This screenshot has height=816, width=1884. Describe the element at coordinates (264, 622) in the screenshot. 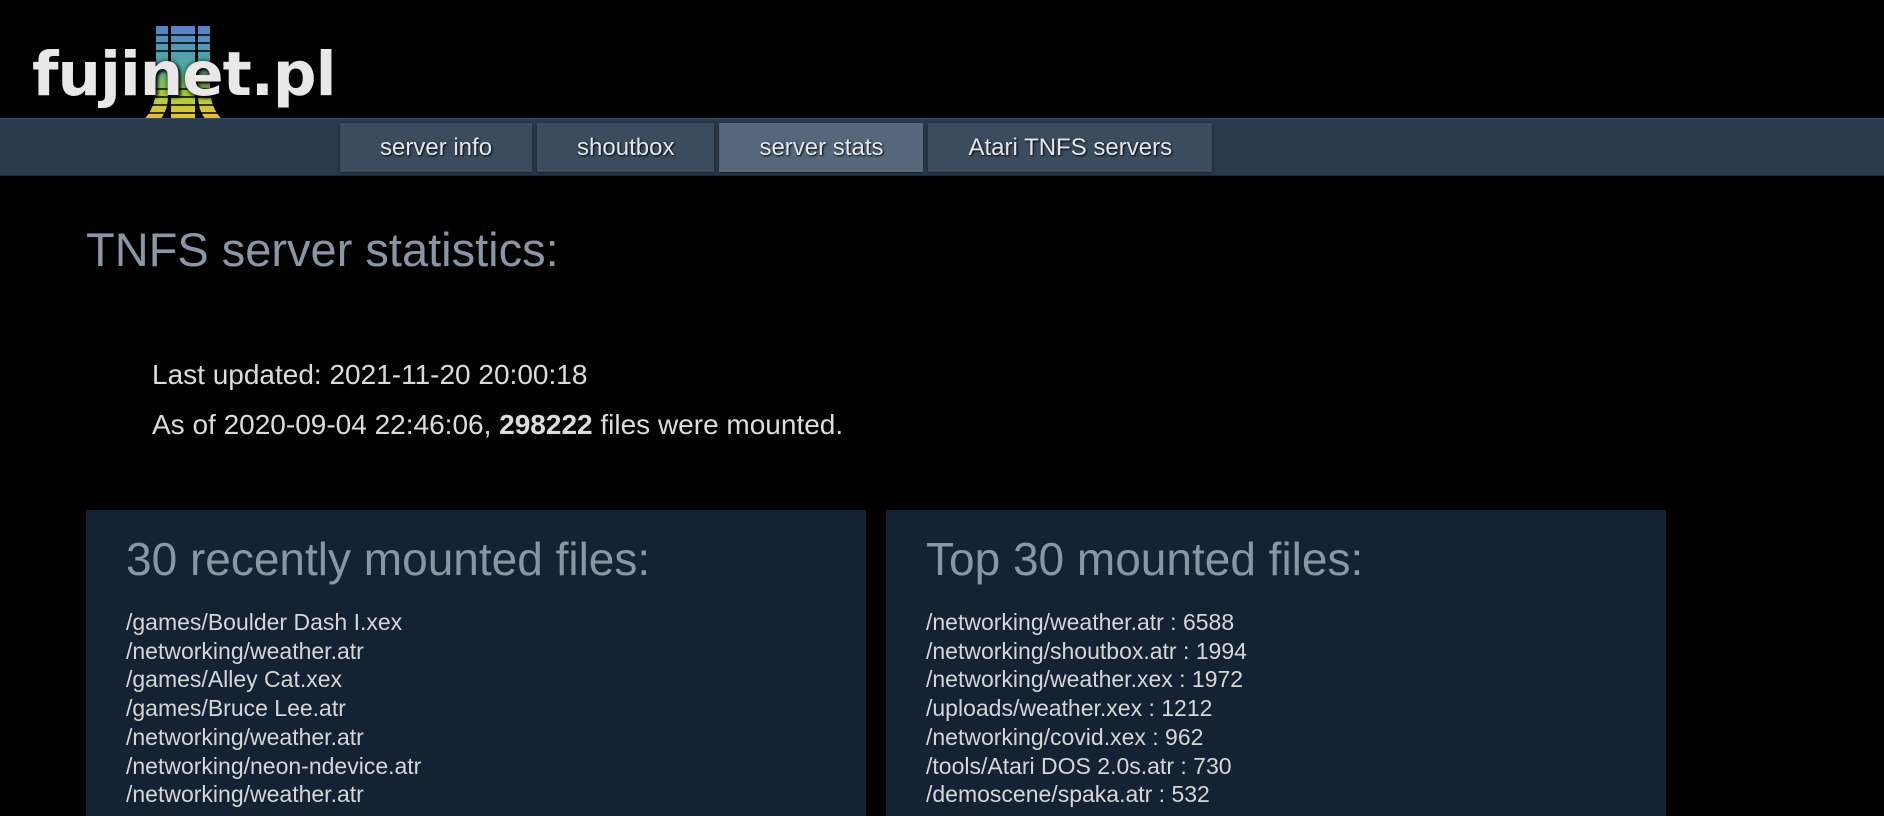

I see `list-item: /games/Boulder Dash I.xex` at that location.